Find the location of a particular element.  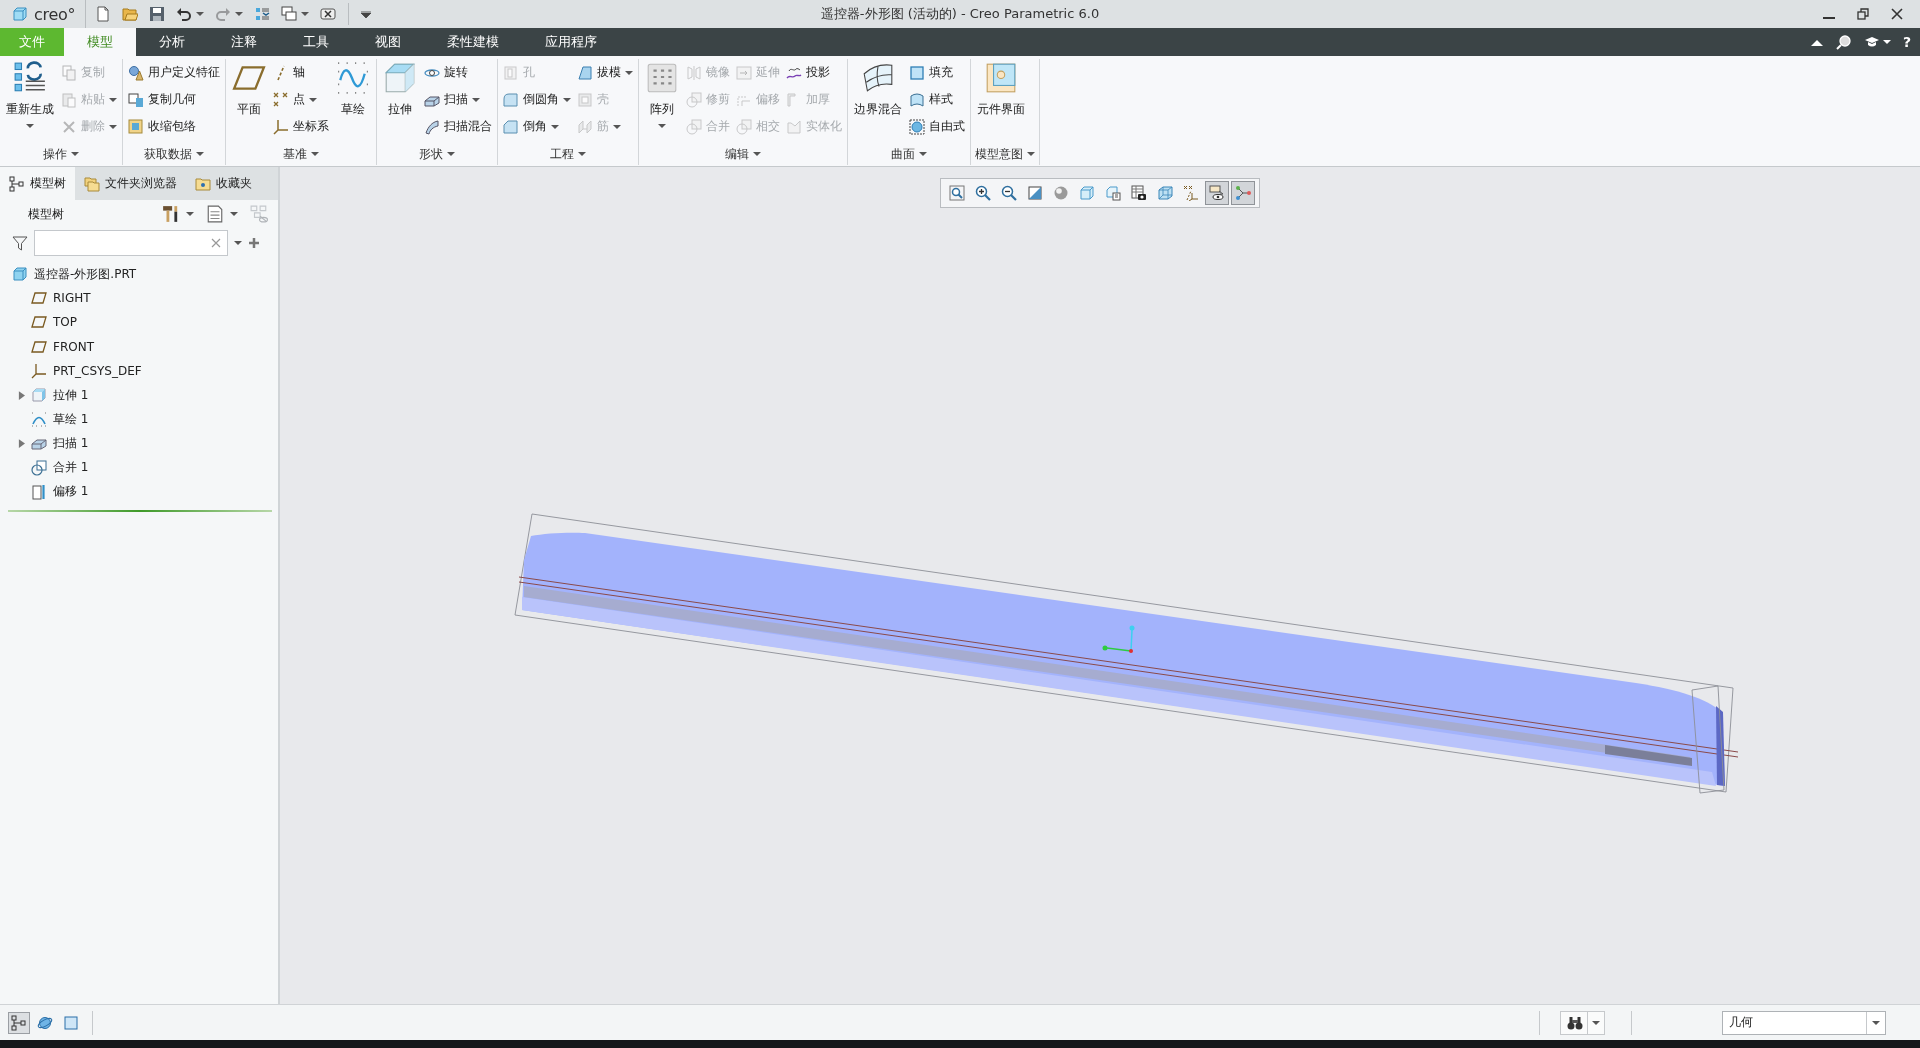

mirror-halves-icon is located at coordinates (694, 72).